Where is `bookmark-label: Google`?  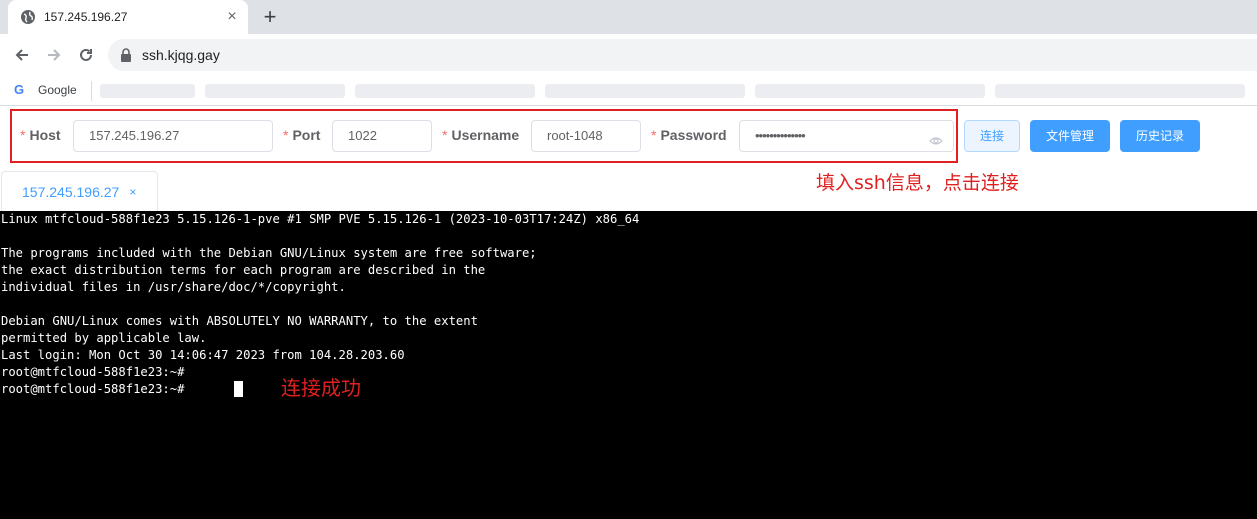
bookmark-label: Google is located at coordinates (57, 89).